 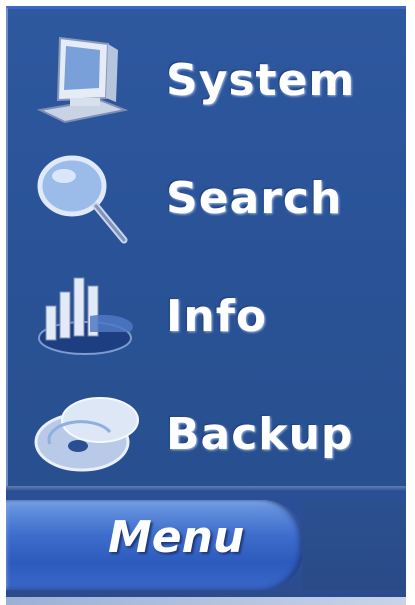 I want to click on menu-tab-label: Menu, so click(x=176, y=537).